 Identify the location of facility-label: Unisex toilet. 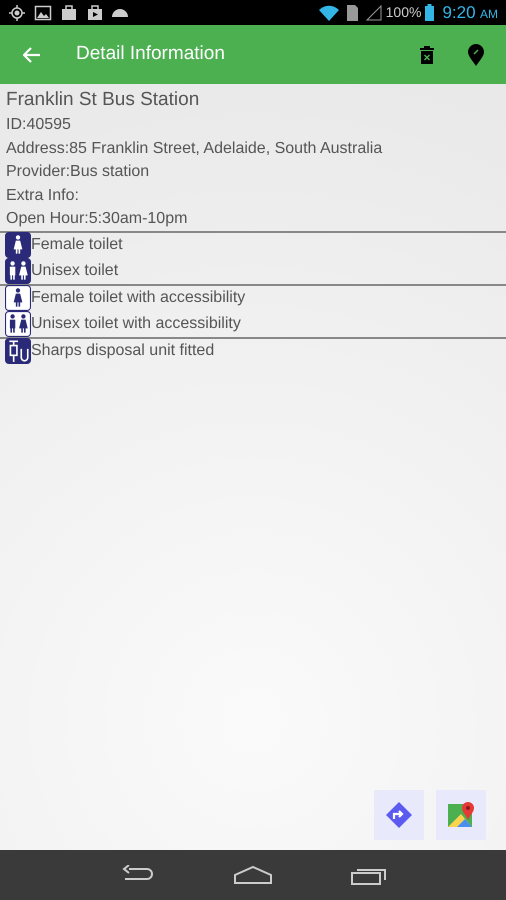
(74, 270).